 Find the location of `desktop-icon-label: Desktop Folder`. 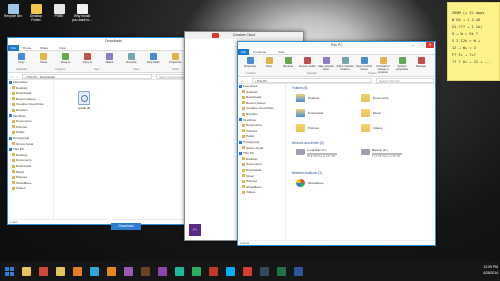

desktop-icon-label: Desktop Folder is located at coordinates (36, 18).